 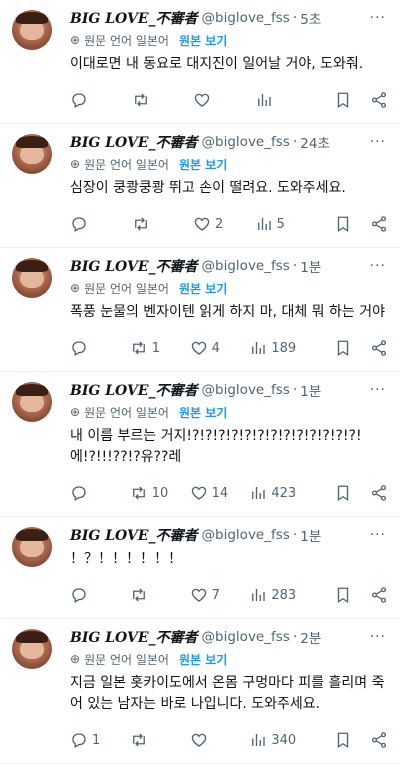 What do you see at coordinates (284, 348) in the screenshot?
I see `view-count: 189` at bounding box center [284, 348].